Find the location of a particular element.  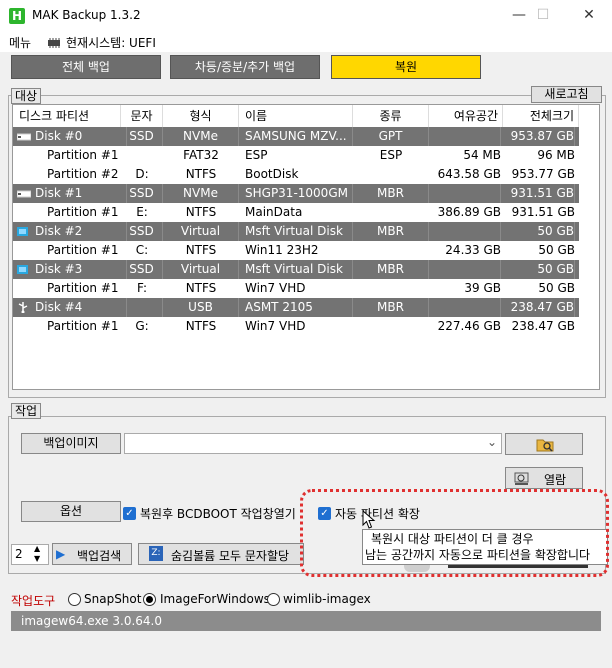

menu-item: 메뉴 is located at coordinates (20, 42).